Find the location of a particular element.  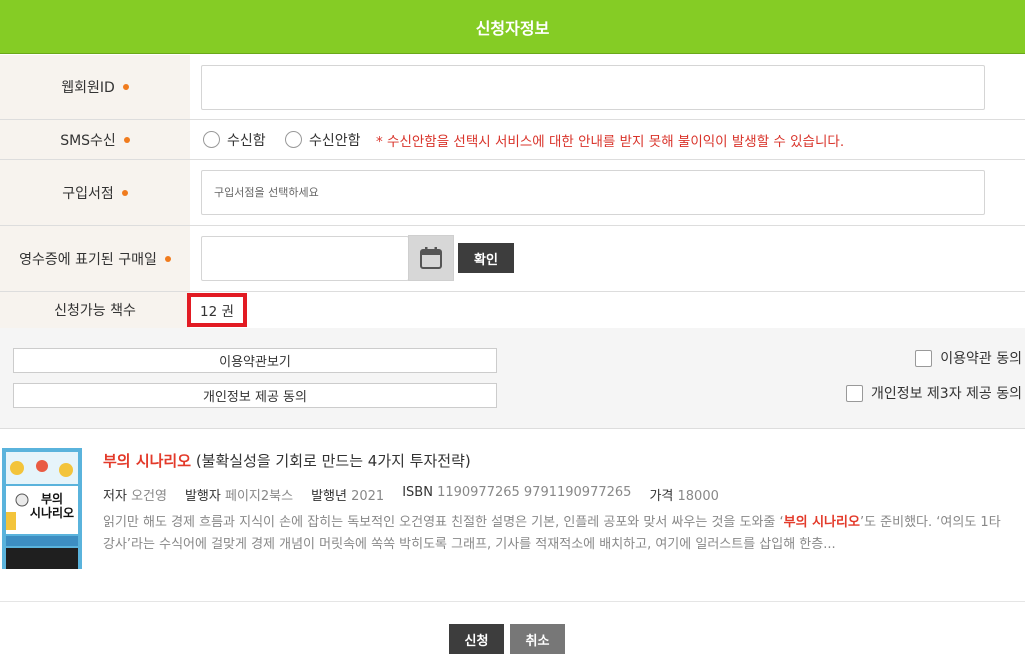

sms-label-cell: SMS수신 is located at coordinates (95, 139).